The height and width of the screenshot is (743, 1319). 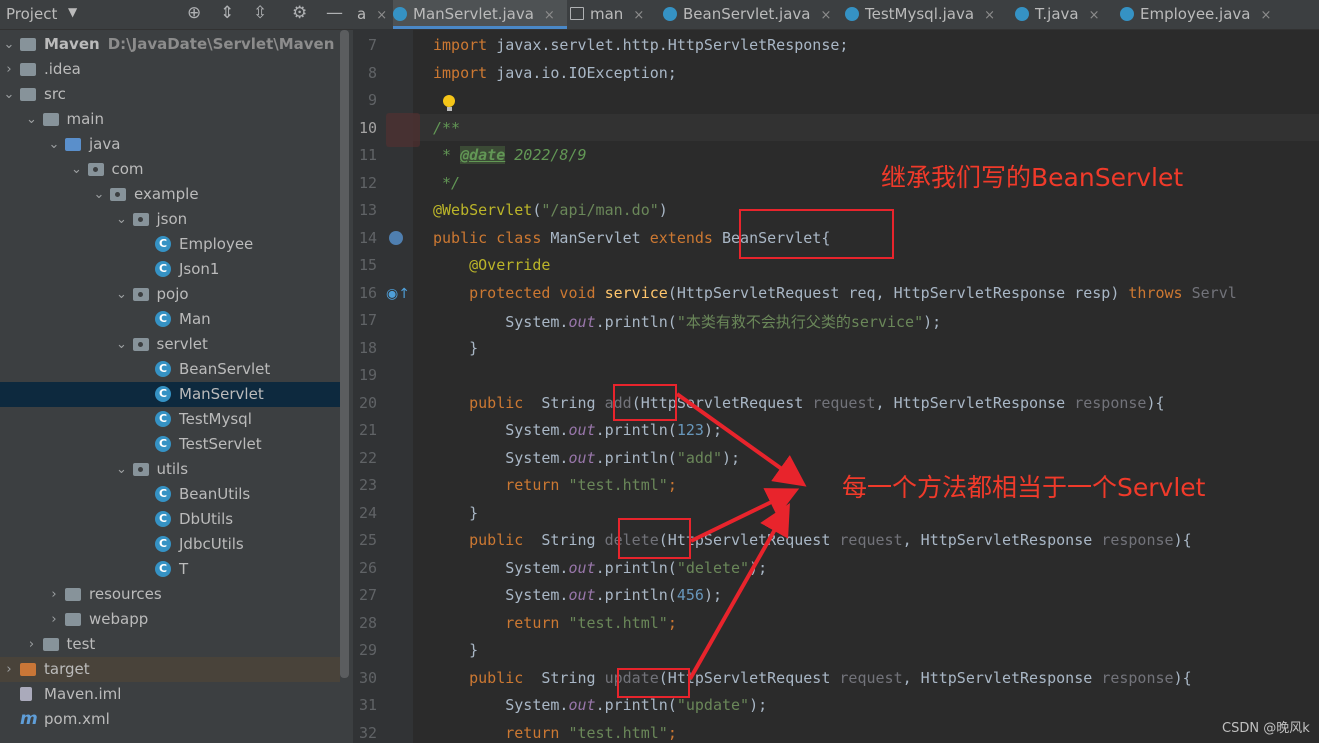 What do you see at coordinates (745, 515) in the screenshot?
I see `arrow-from-delete` at bounding box center [745, 515].